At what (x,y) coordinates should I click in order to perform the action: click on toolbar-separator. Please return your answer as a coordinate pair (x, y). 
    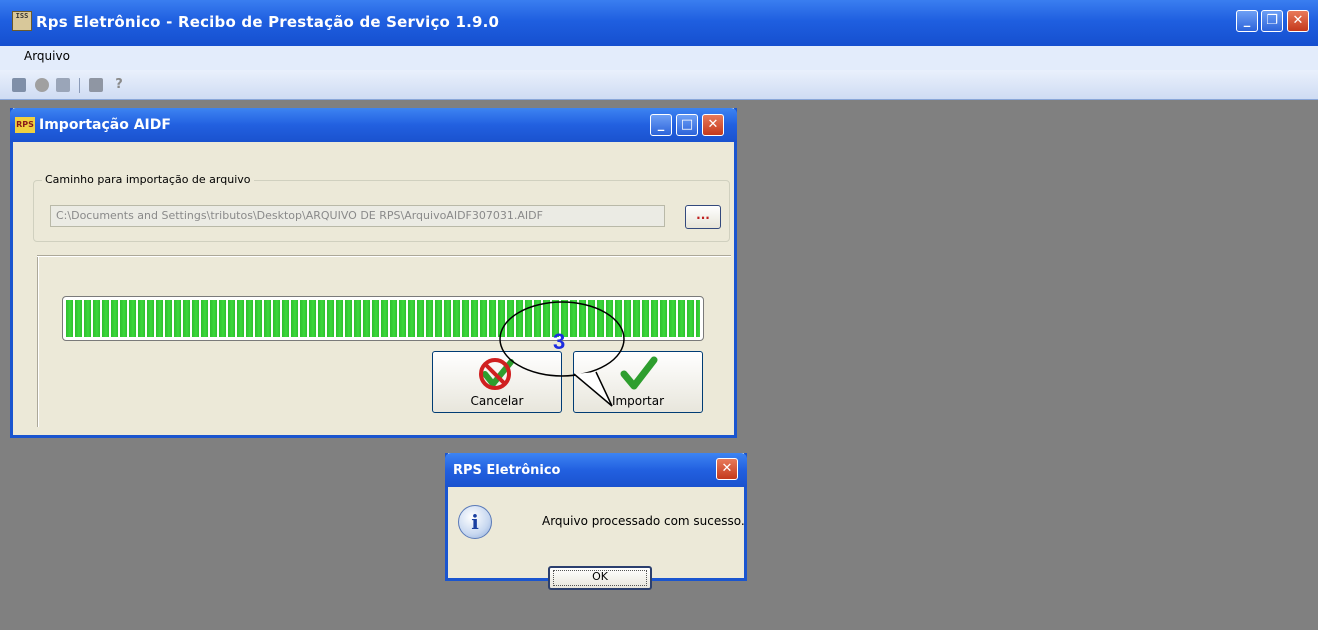
    Looking at the image, I should click on (79, 85).